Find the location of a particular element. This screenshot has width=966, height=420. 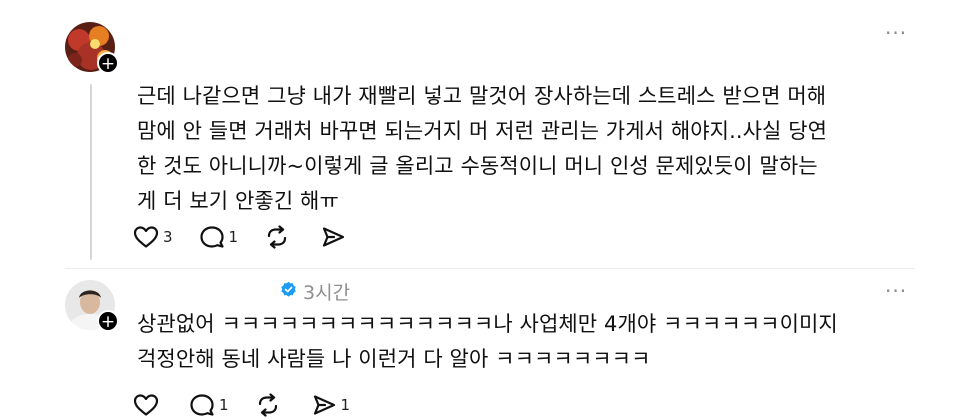

share-button is located at coordinates (335, 237).